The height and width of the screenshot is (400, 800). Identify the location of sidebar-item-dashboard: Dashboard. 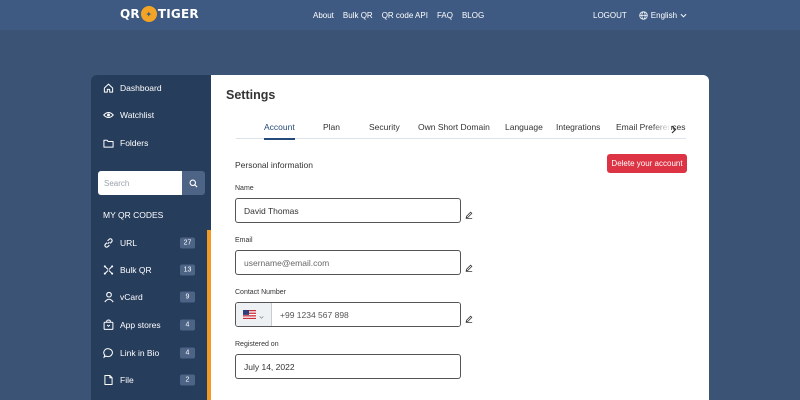
(149, 88).